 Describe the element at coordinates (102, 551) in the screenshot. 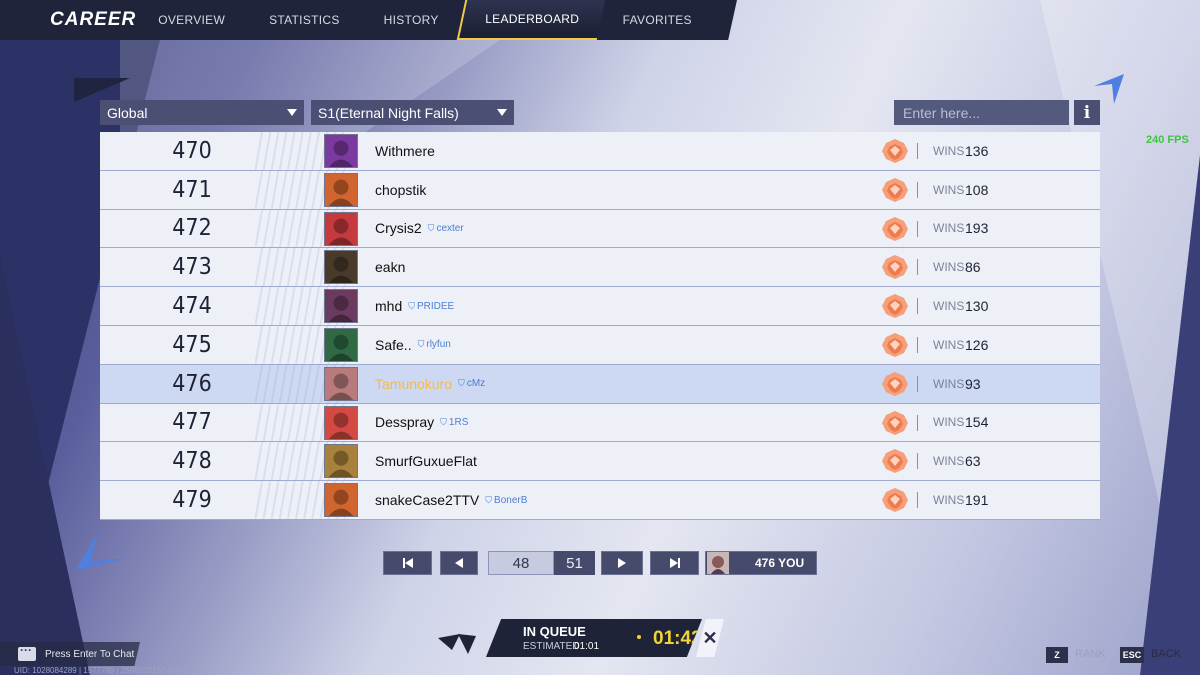

I see `corner-arrow-icon` at that location.